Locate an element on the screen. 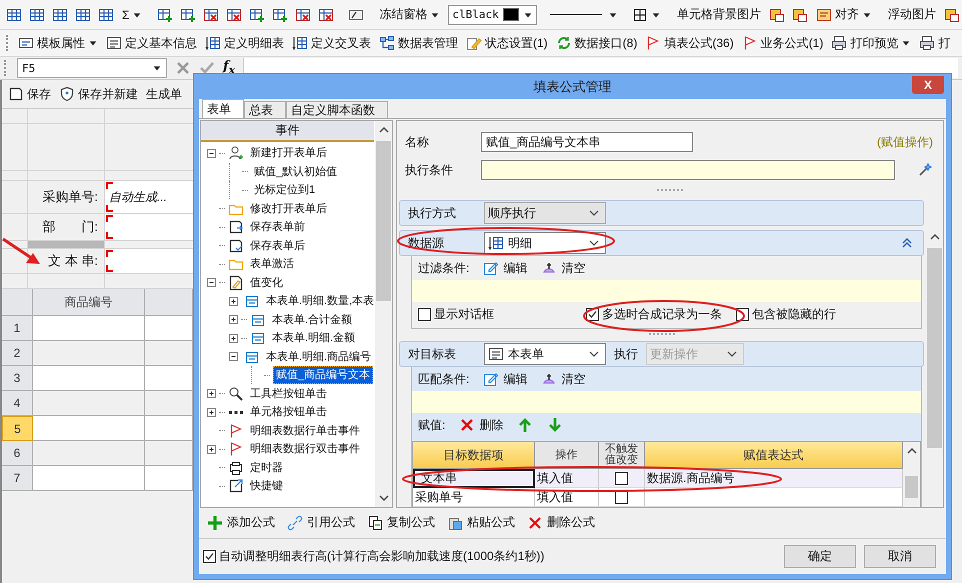 Image resolution: width=962 pixels, height=583 pixels. toolbar-button: 业务公式(1) is located at coordinates (782, 43).